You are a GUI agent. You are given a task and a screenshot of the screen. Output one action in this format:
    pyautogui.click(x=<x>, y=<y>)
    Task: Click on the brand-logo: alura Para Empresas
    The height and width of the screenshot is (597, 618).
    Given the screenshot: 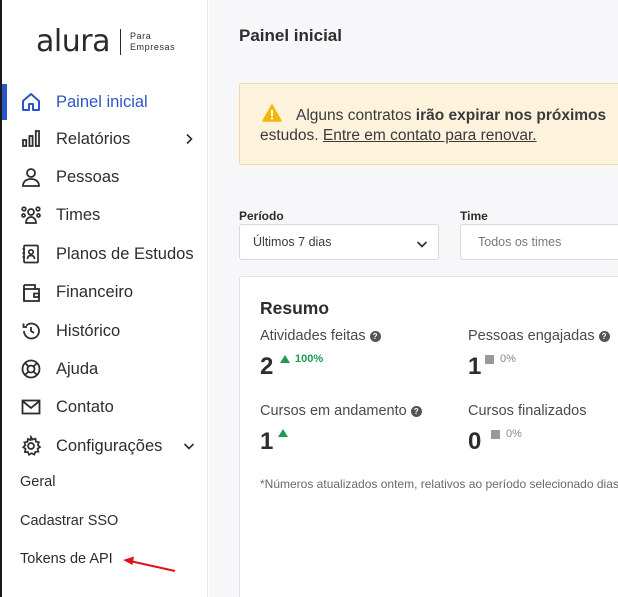 What is the action you would take?
    pyautogui.click(x=105, y=42)
    